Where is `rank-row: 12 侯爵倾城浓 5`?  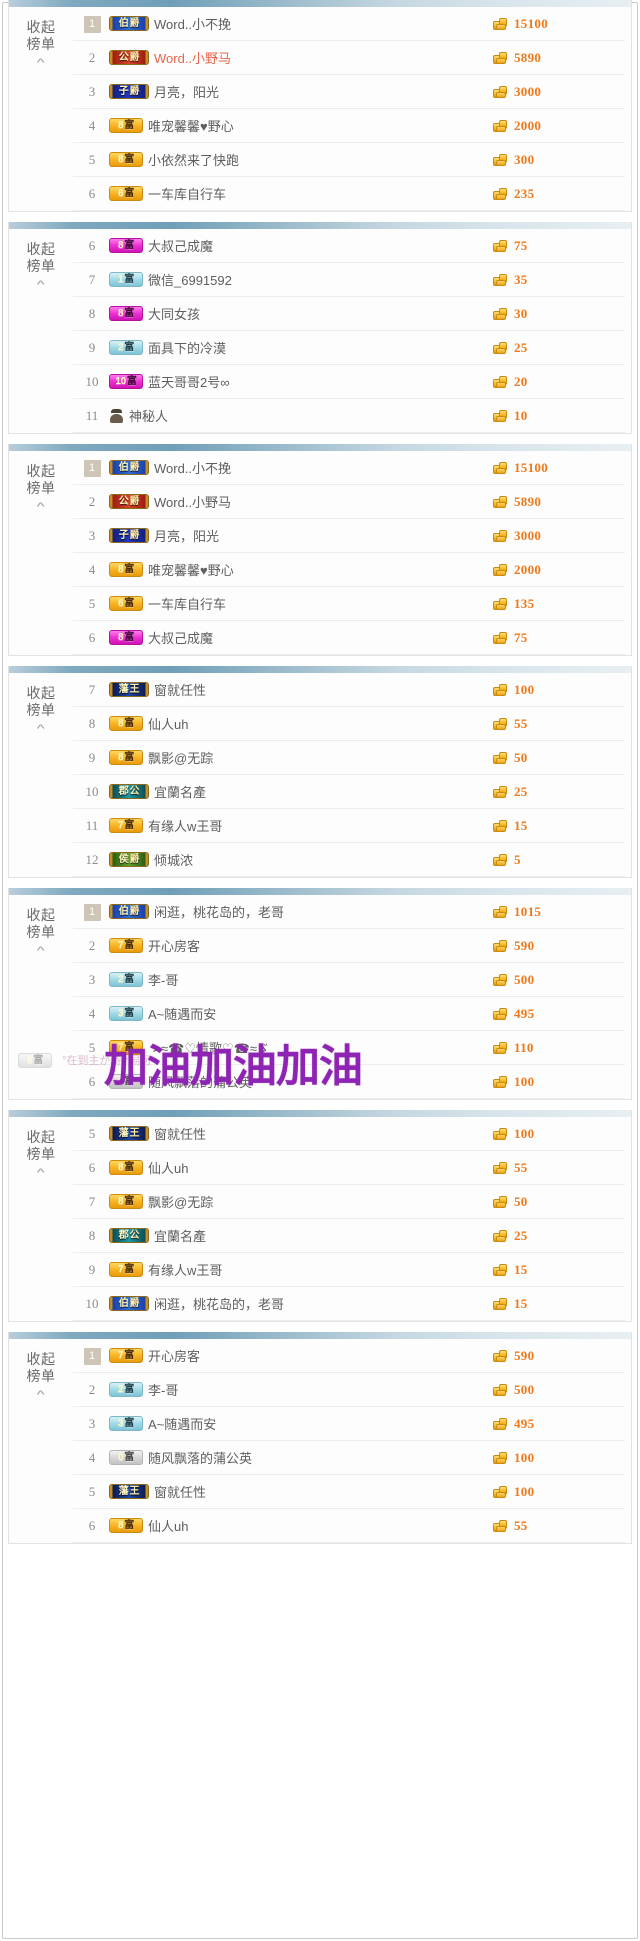
rank-row: 12 侯爵倾城浓 5 is located at coordinates (349, 860).